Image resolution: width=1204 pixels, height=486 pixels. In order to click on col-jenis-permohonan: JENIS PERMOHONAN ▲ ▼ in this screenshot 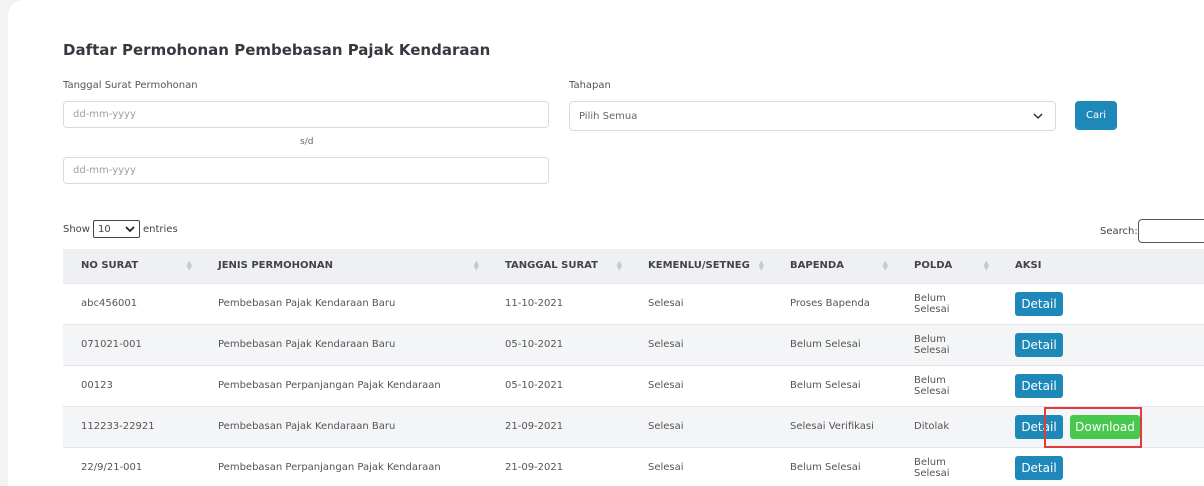, I will do `click(343, 266)`.